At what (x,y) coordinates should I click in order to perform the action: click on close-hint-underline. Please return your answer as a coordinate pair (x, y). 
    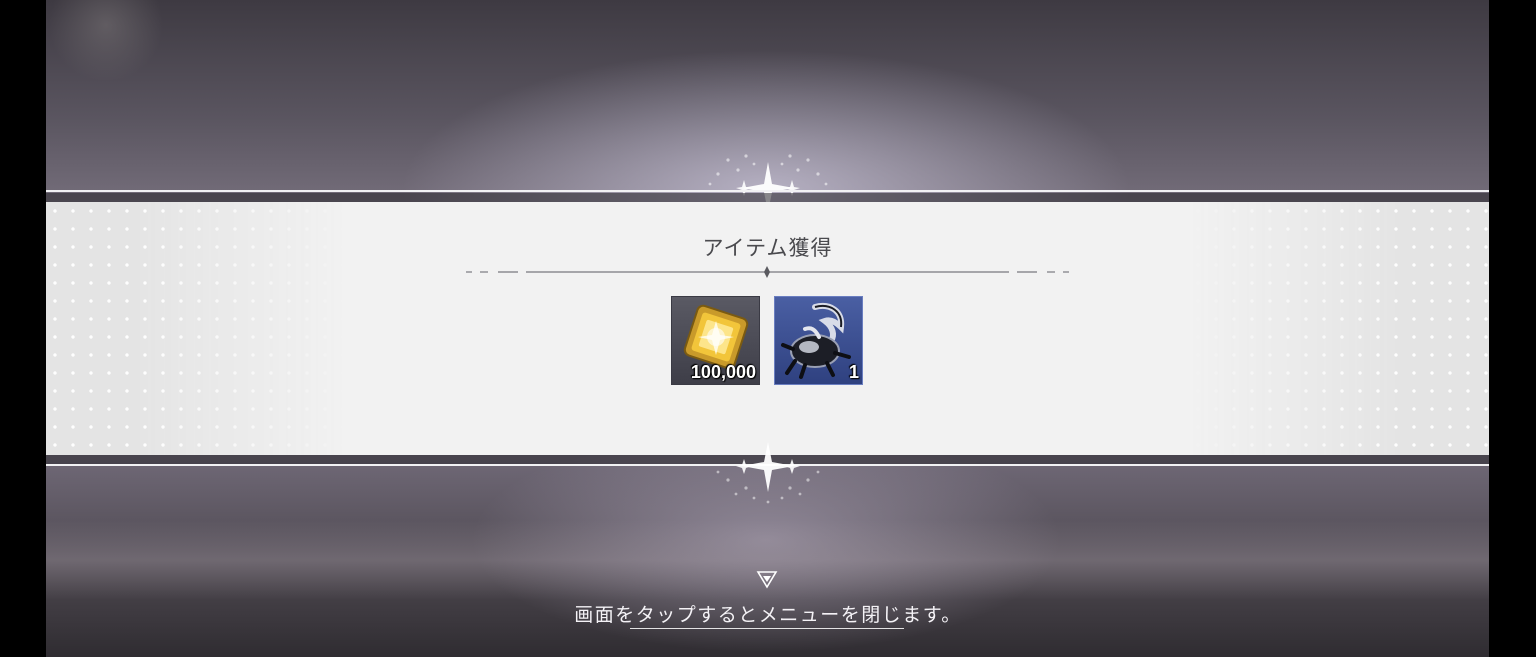
    Looking at the image, I should click on (767, 628).